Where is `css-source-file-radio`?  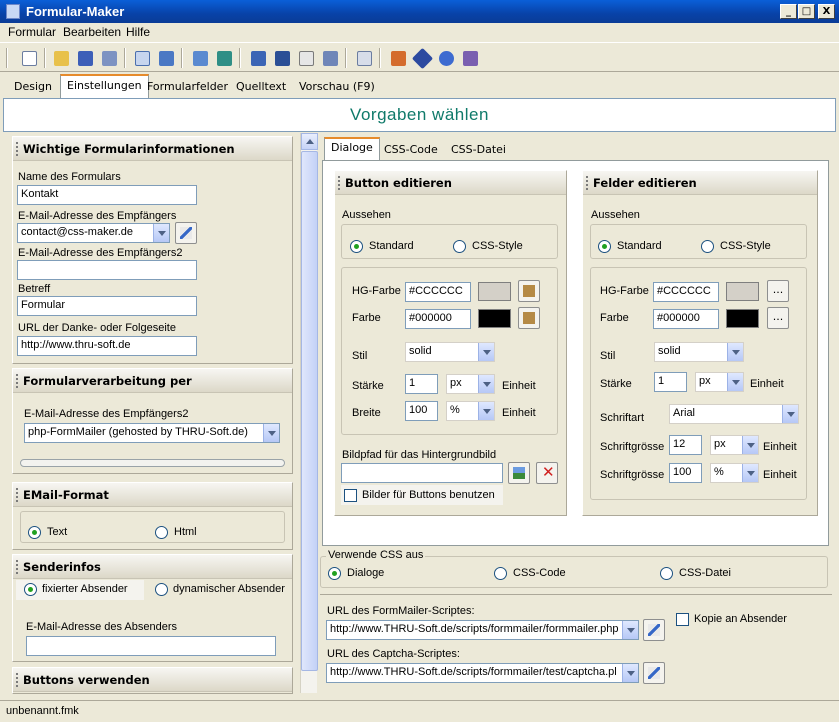 css-source-file-radio is located at coordinates (666, 573).